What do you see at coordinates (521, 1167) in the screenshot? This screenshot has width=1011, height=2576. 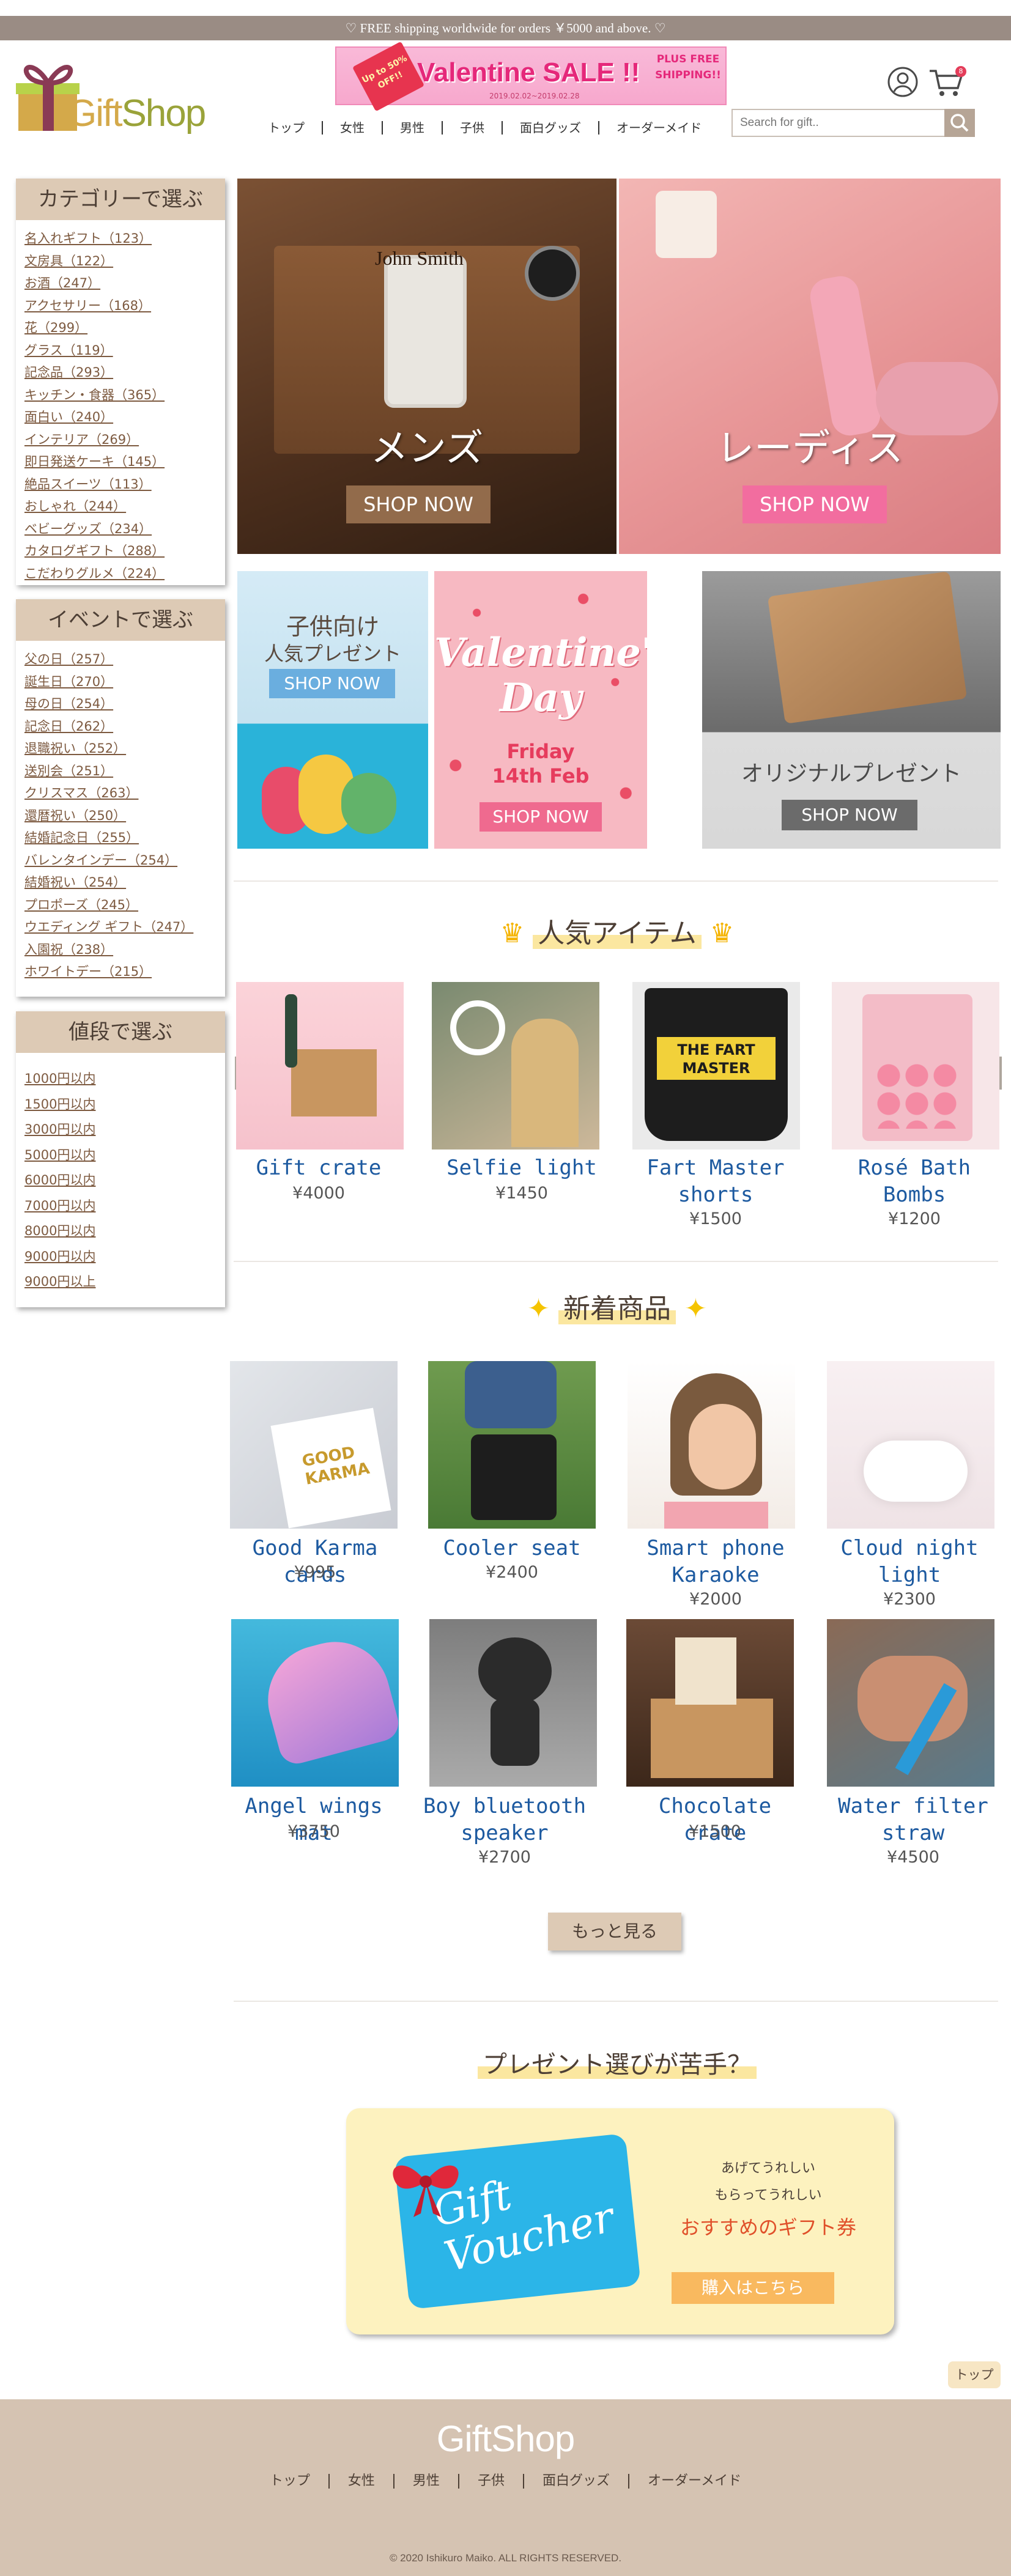 I see `product-name: Selfie light` at bounding box center [521, 1167].